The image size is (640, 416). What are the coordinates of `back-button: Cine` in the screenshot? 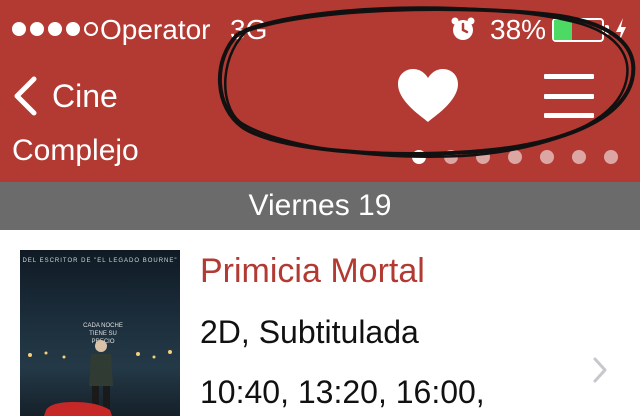 It's located at (65, 96).